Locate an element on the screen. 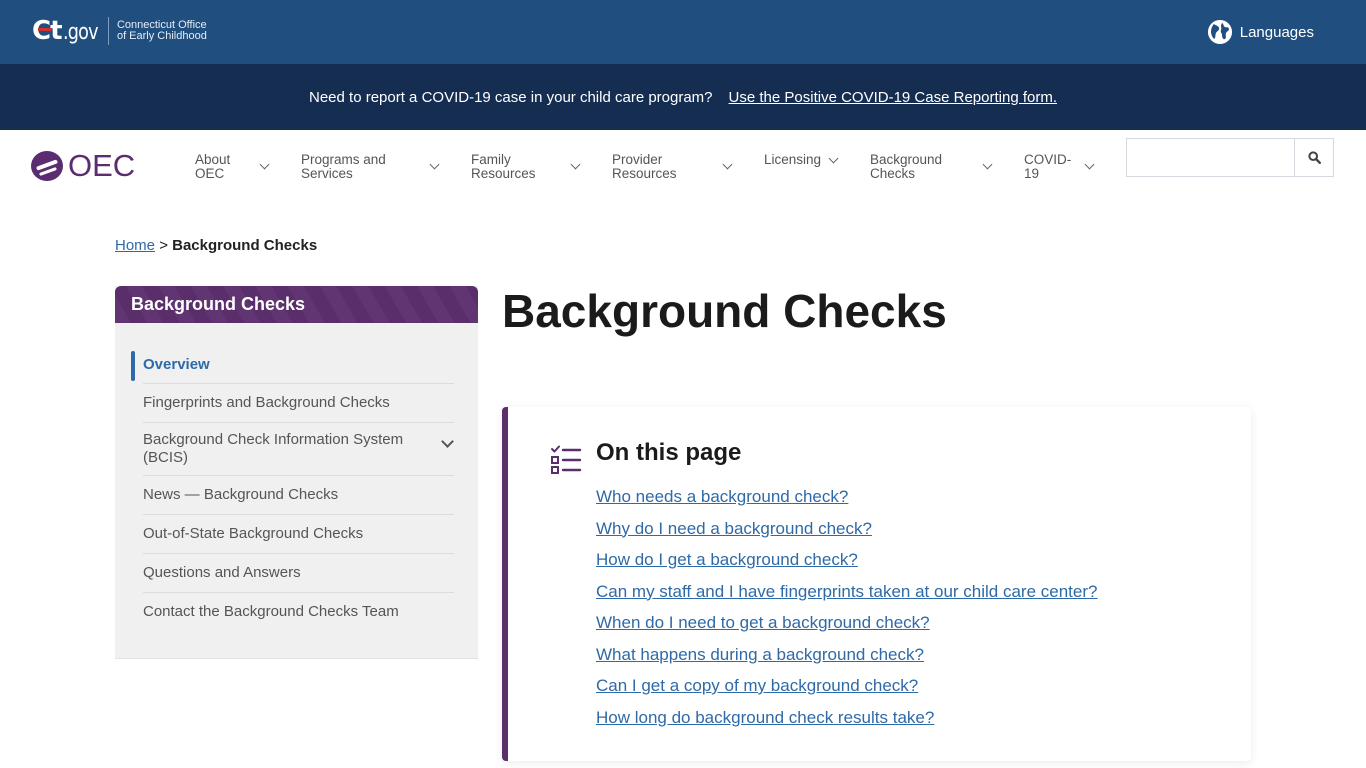 This screenshot has width=1366, height=768. oec-logo-link: OEC is located at coordinates (83, 166).